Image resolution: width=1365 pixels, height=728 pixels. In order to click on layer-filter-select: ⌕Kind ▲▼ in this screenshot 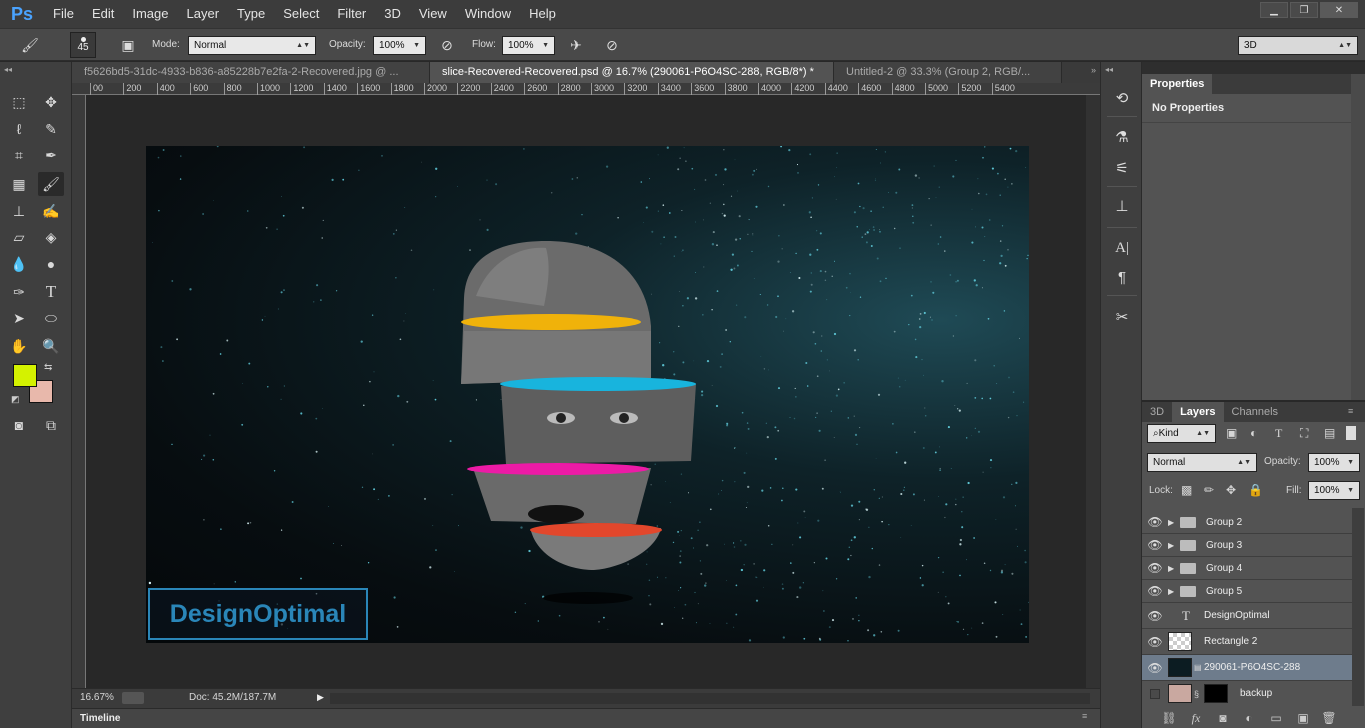, I will do `click(1181, 433)`.